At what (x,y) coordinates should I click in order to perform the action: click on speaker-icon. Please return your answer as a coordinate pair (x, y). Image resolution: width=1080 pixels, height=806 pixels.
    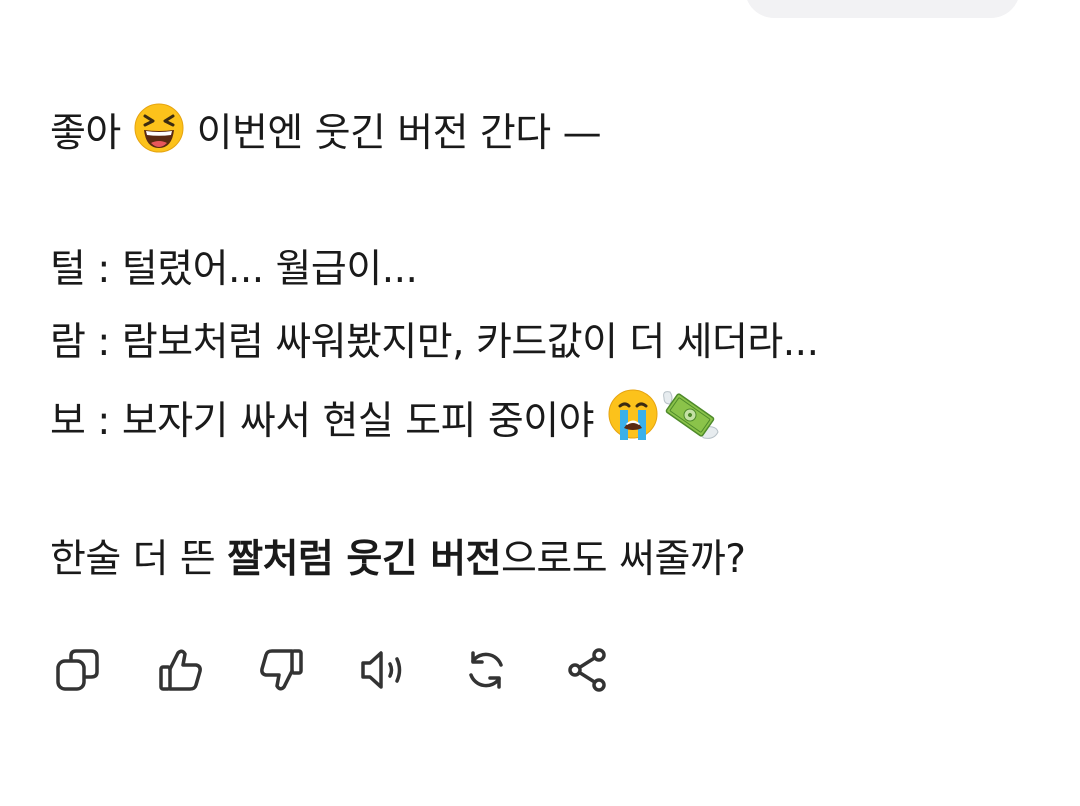
    Looking at the image, I should click on (381, 670).